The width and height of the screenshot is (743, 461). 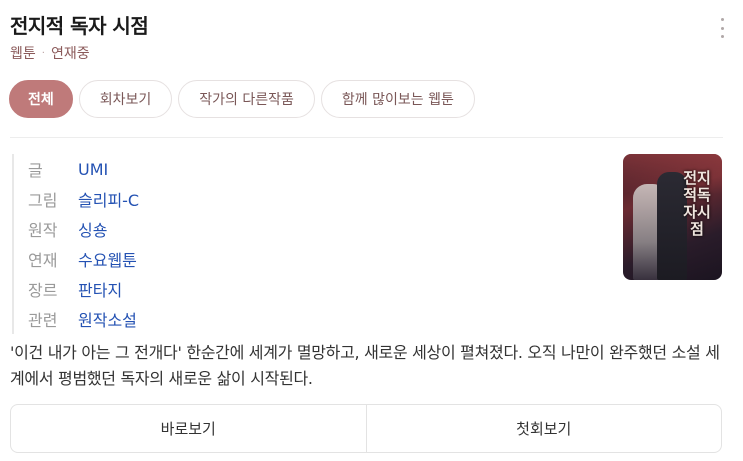 I want to click on info-row-artist: 그림 슬리피-C, so click(x=83, y=199).